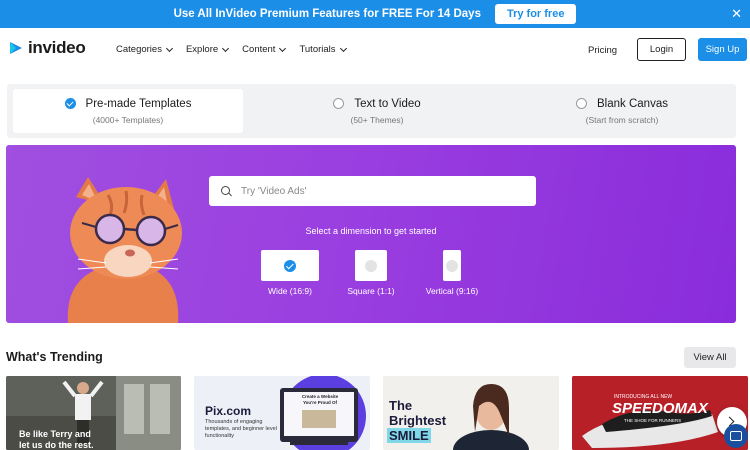  I want to click on login-button: Login, so click(661, 49).